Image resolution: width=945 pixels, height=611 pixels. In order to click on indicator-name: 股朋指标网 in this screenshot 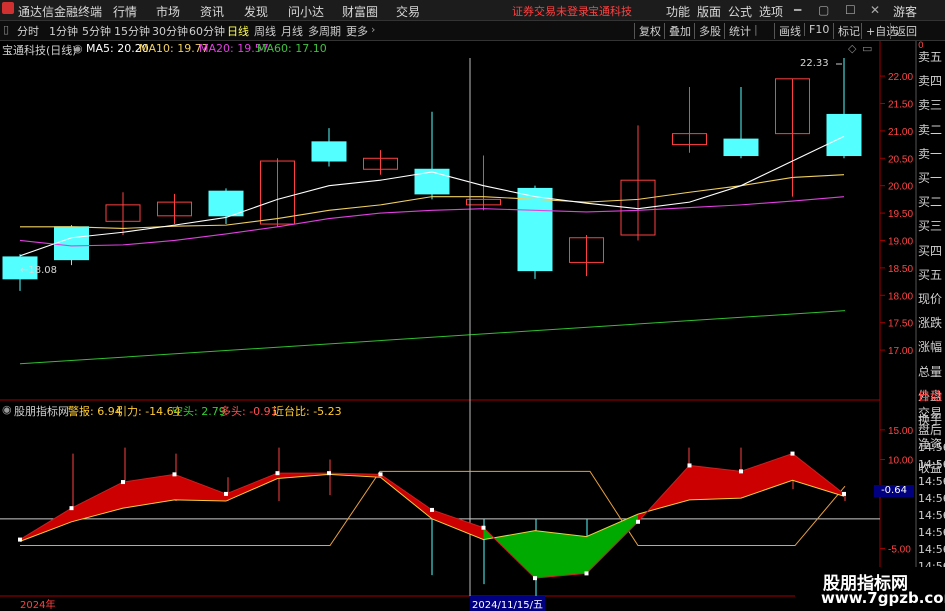, I will do `click(41, 411)`.